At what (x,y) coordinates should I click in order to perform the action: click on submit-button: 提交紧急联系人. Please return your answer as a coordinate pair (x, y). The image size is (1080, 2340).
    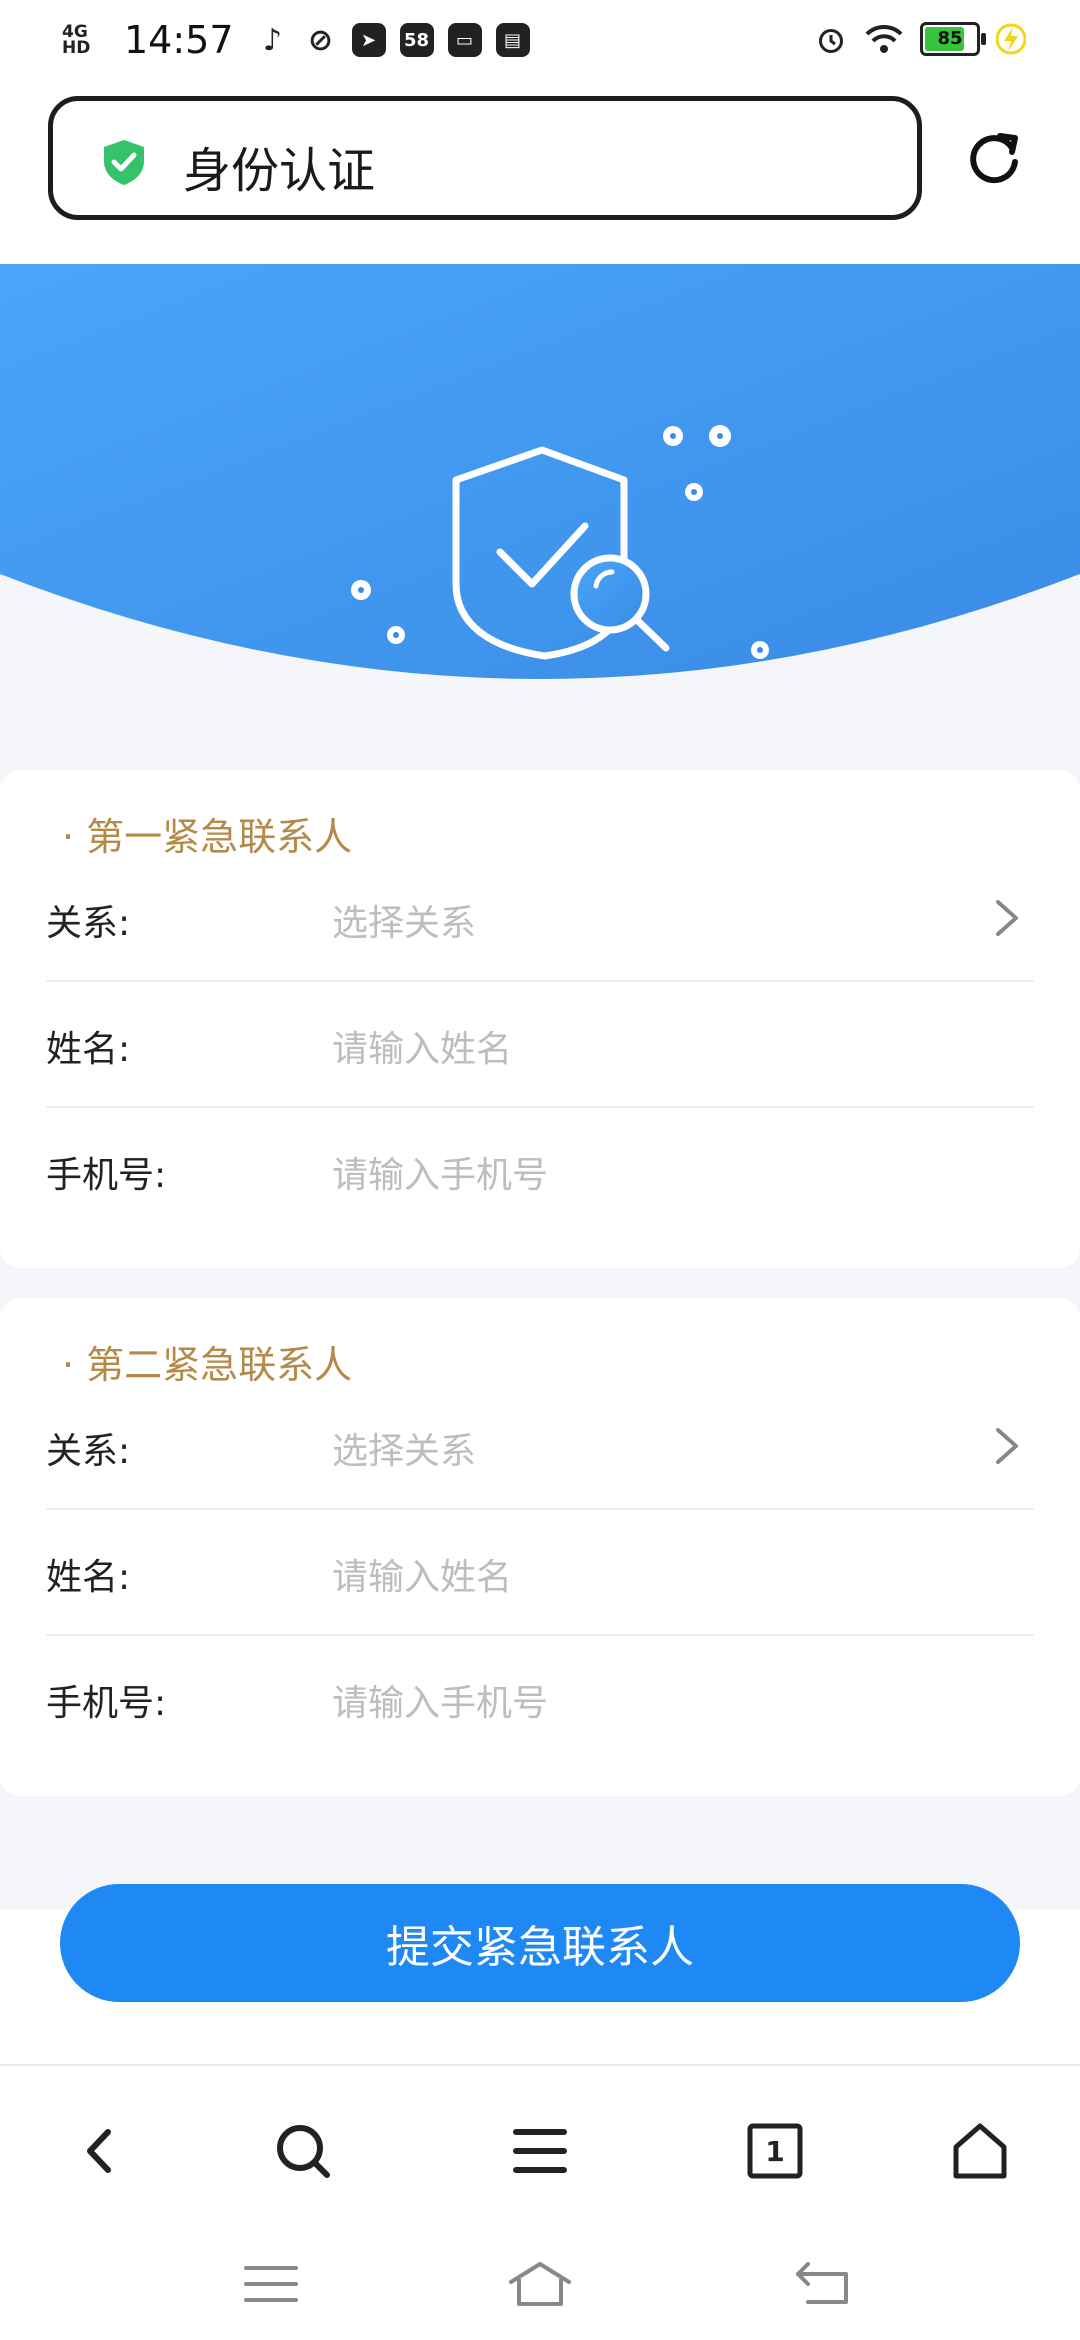
    Looking at the image, I should click on (540, 1943).